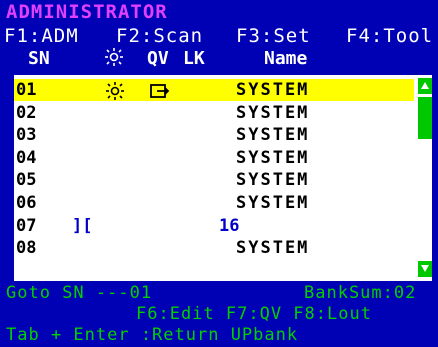  What do you see at coordinates (360, 293) in the screenshot?
I see `bank-sum: BankSum:02` at bounding box center [360, 293].